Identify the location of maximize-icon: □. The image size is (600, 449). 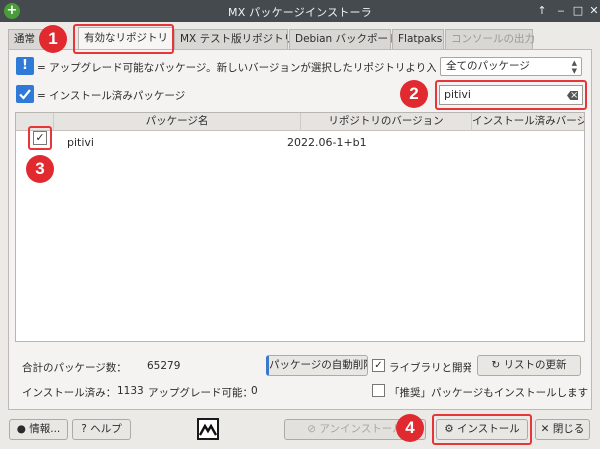
(578, 11).